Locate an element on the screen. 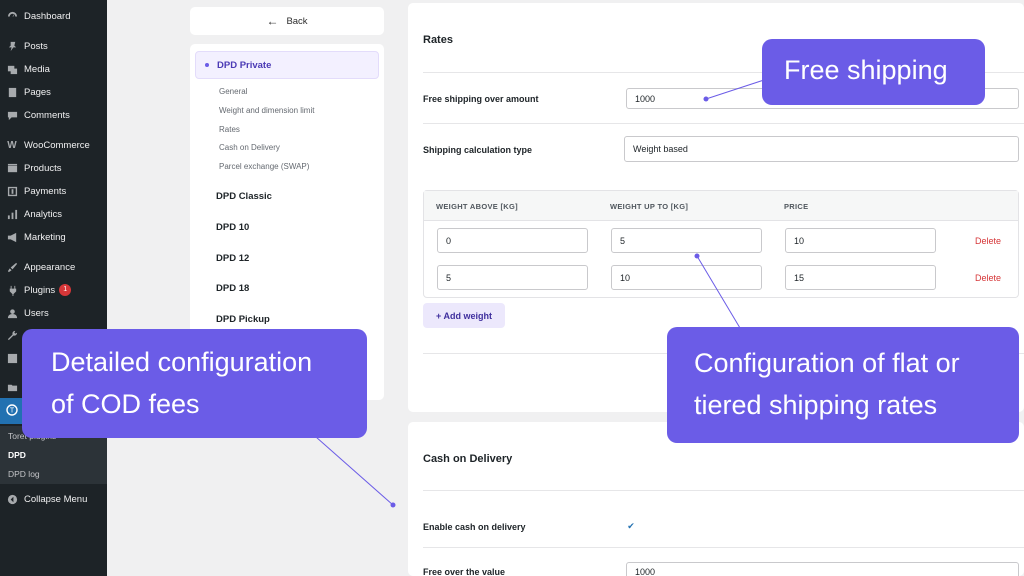  payments-icon is located at coordinates (12, 191).